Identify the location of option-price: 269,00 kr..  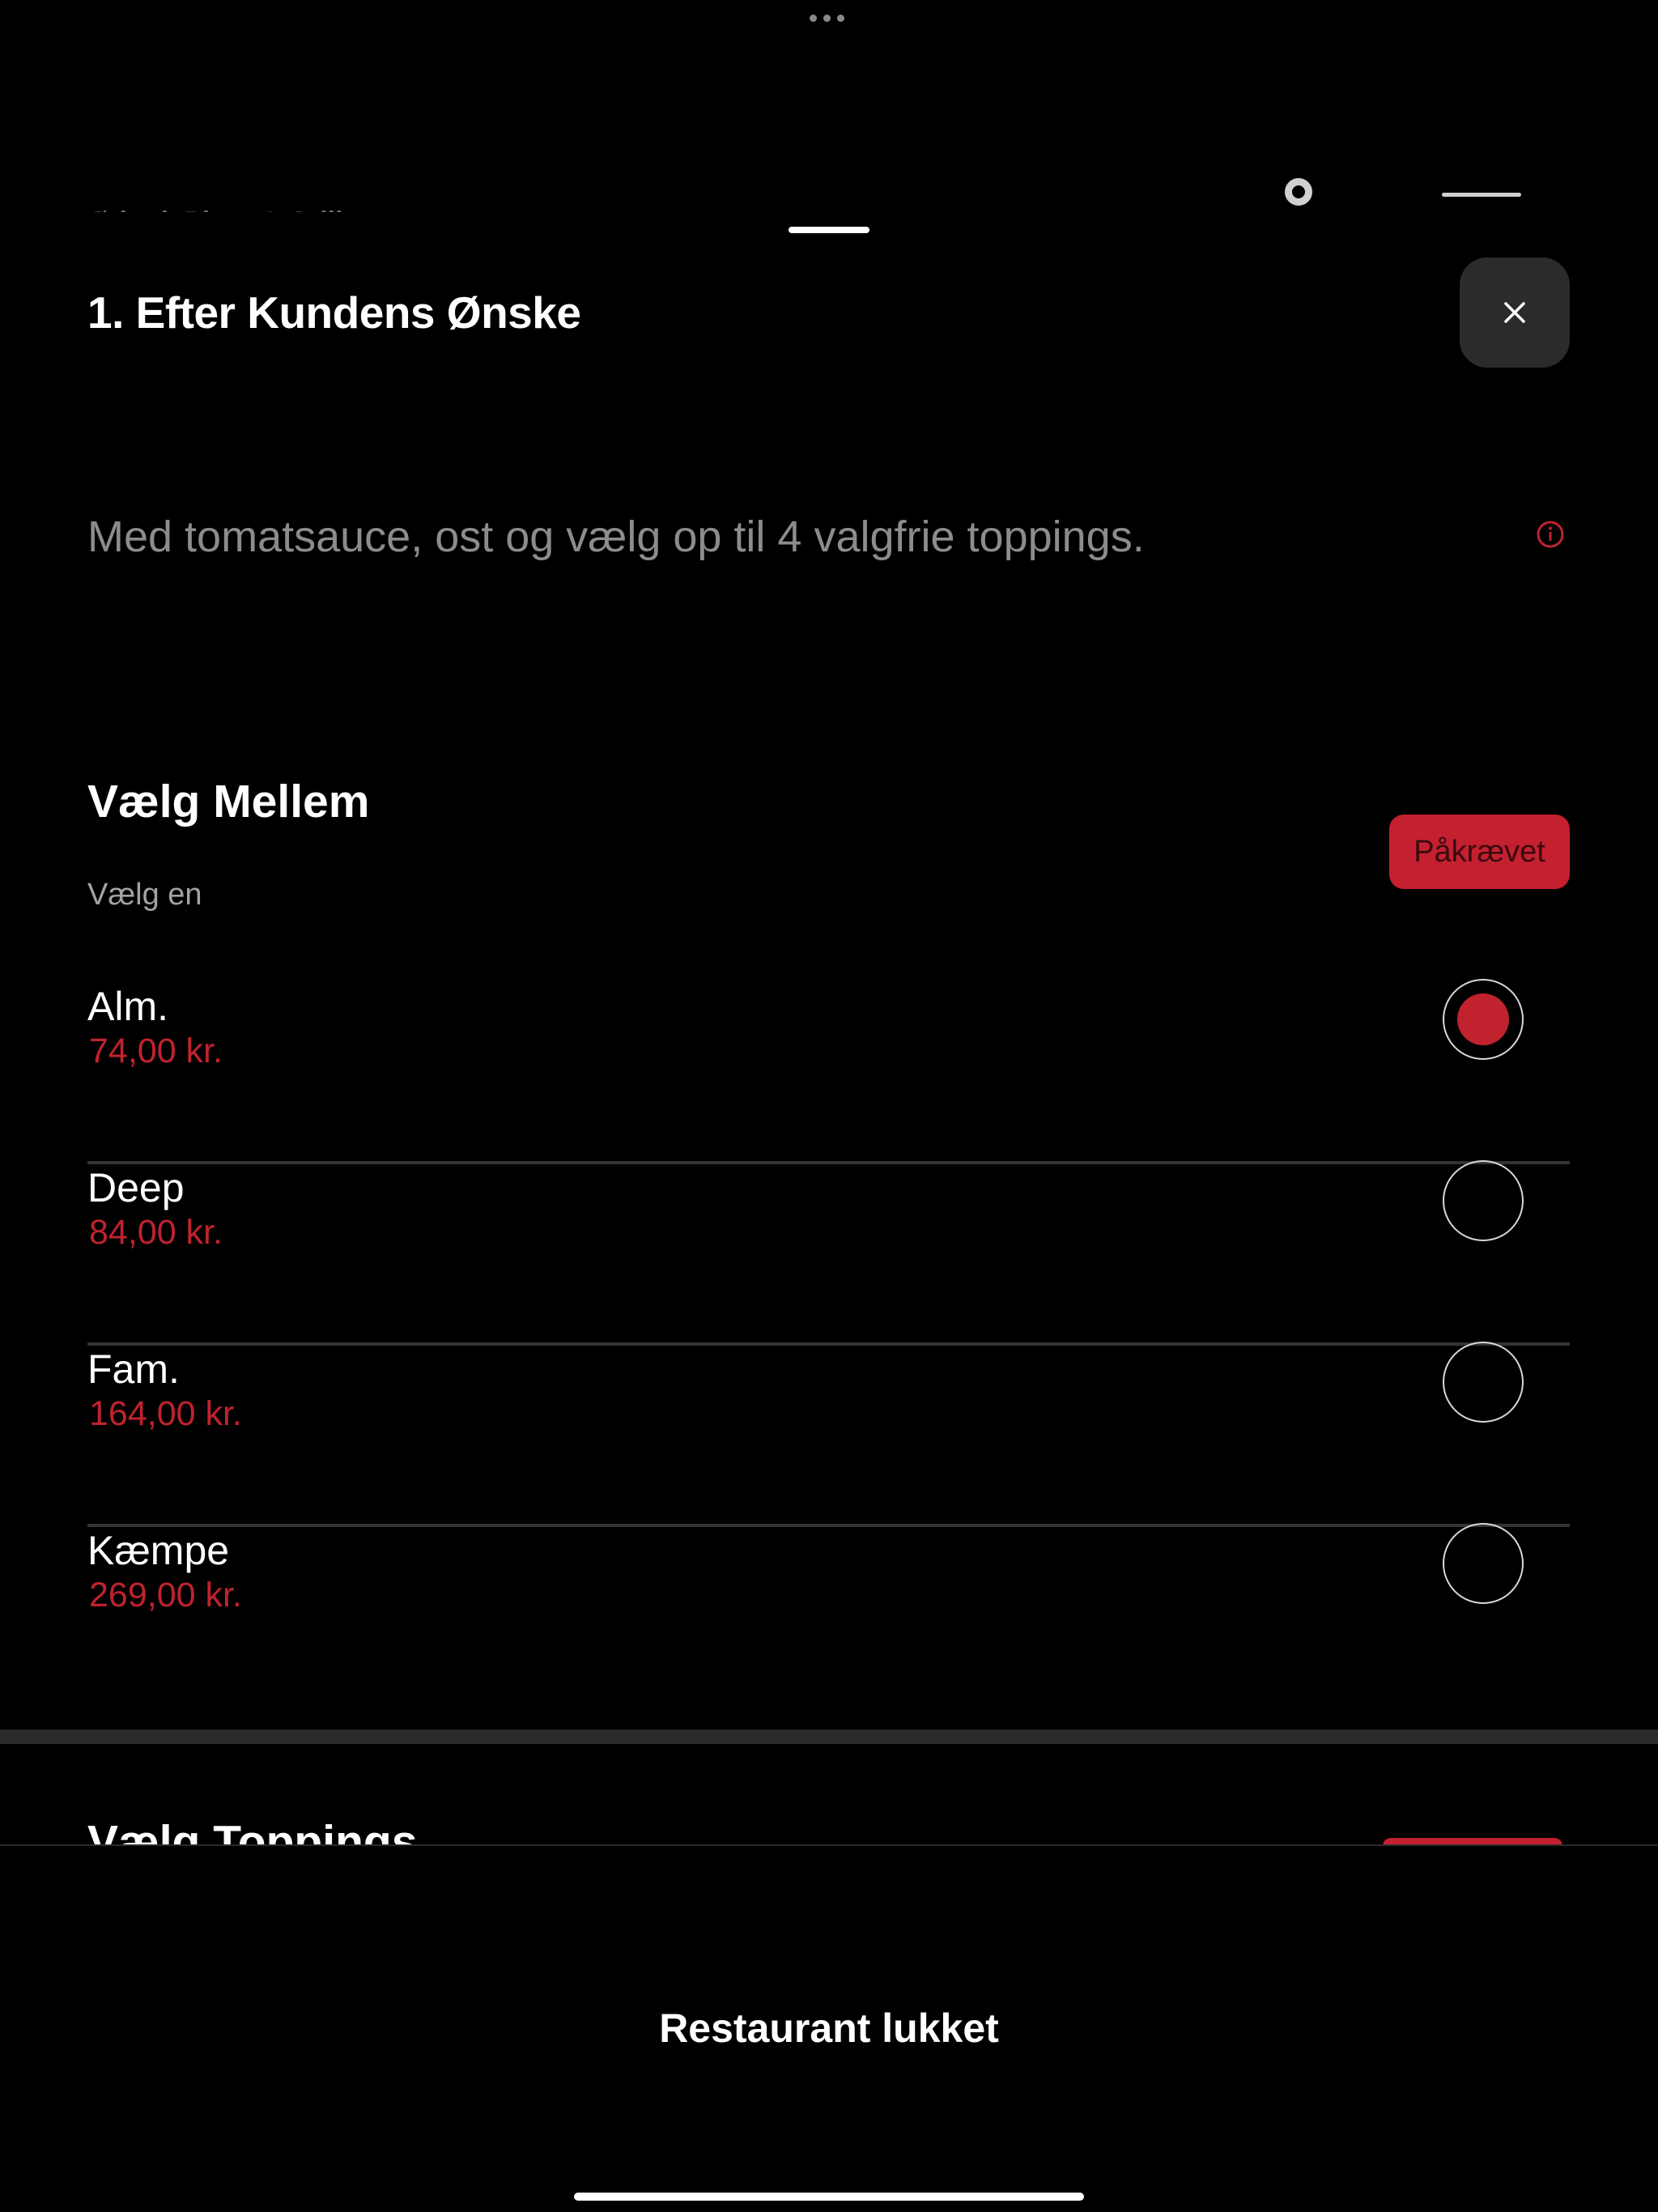
(165, 1595).